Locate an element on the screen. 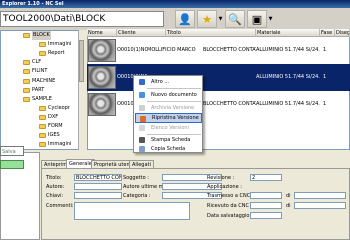 Image resolution: width=350 pixels, height=240 pixels. menu-item-label: Elenco Versioni is located at coordinates (170, 128).